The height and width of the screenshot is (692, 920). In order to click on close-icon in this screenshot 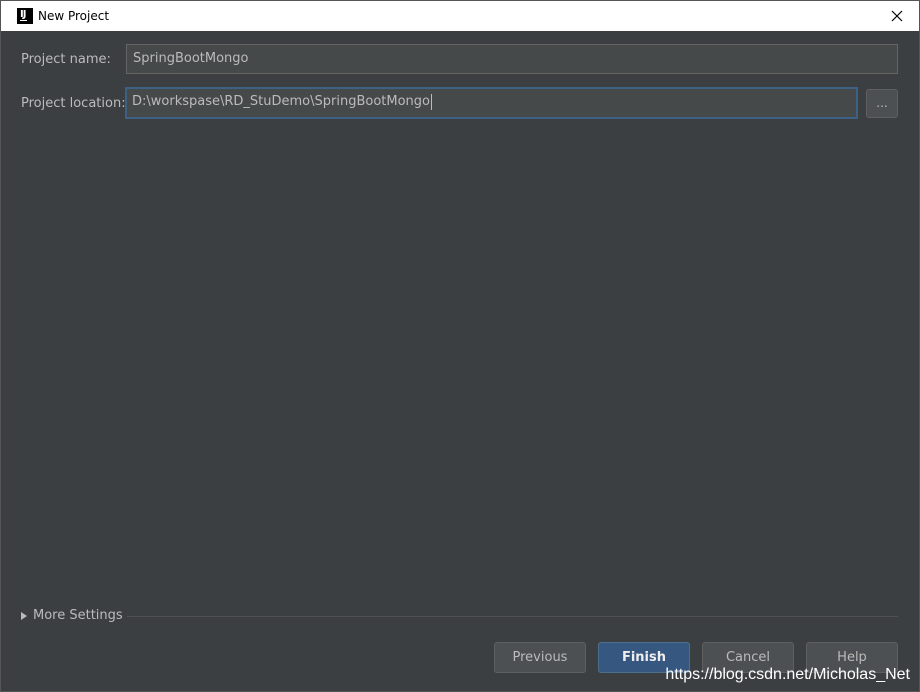, I will do `click(897, 16)`.